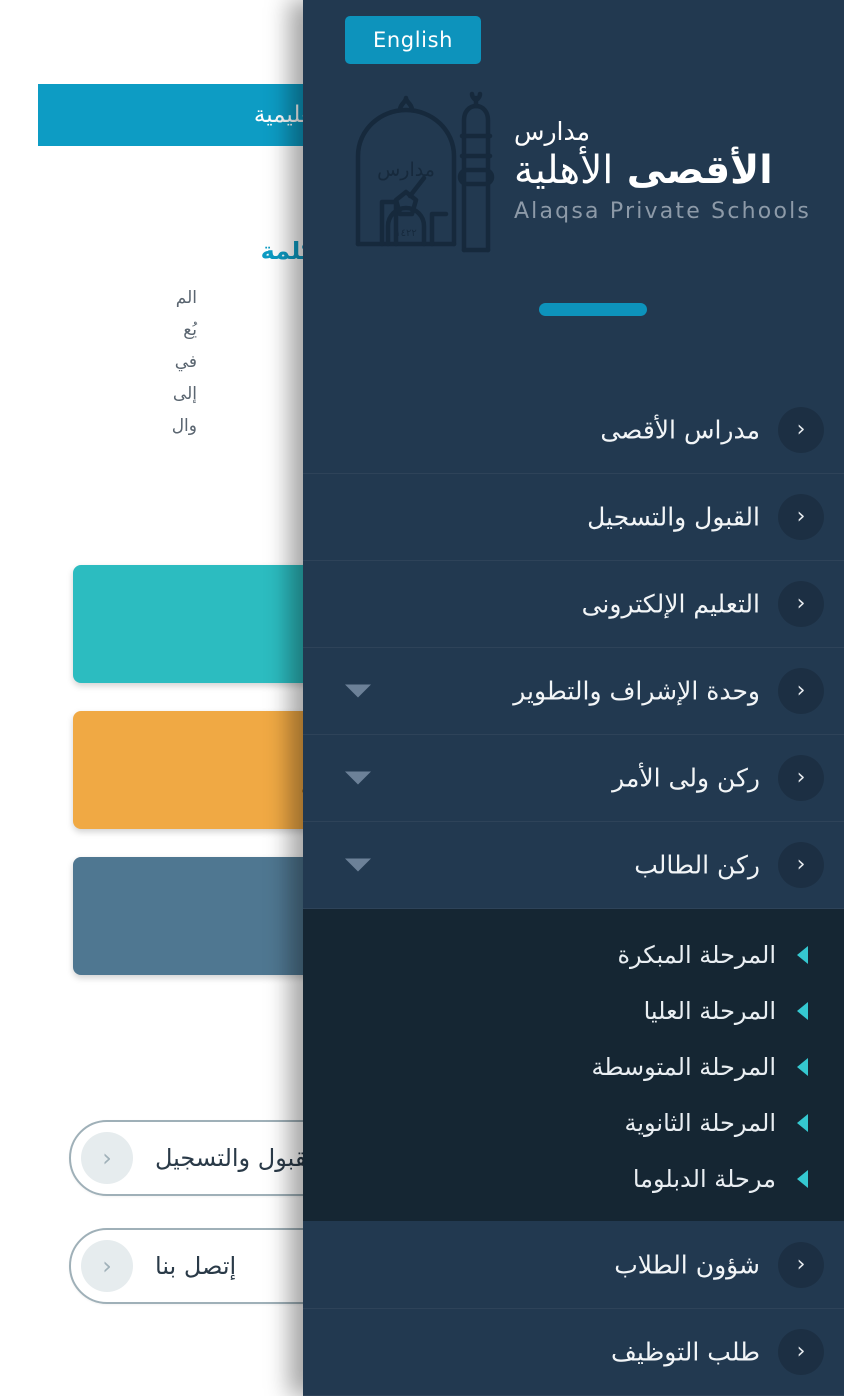  What do you see at coordinates (151, 35) in the screenshot?
I see `site-header` at bounding box center [151, 35].